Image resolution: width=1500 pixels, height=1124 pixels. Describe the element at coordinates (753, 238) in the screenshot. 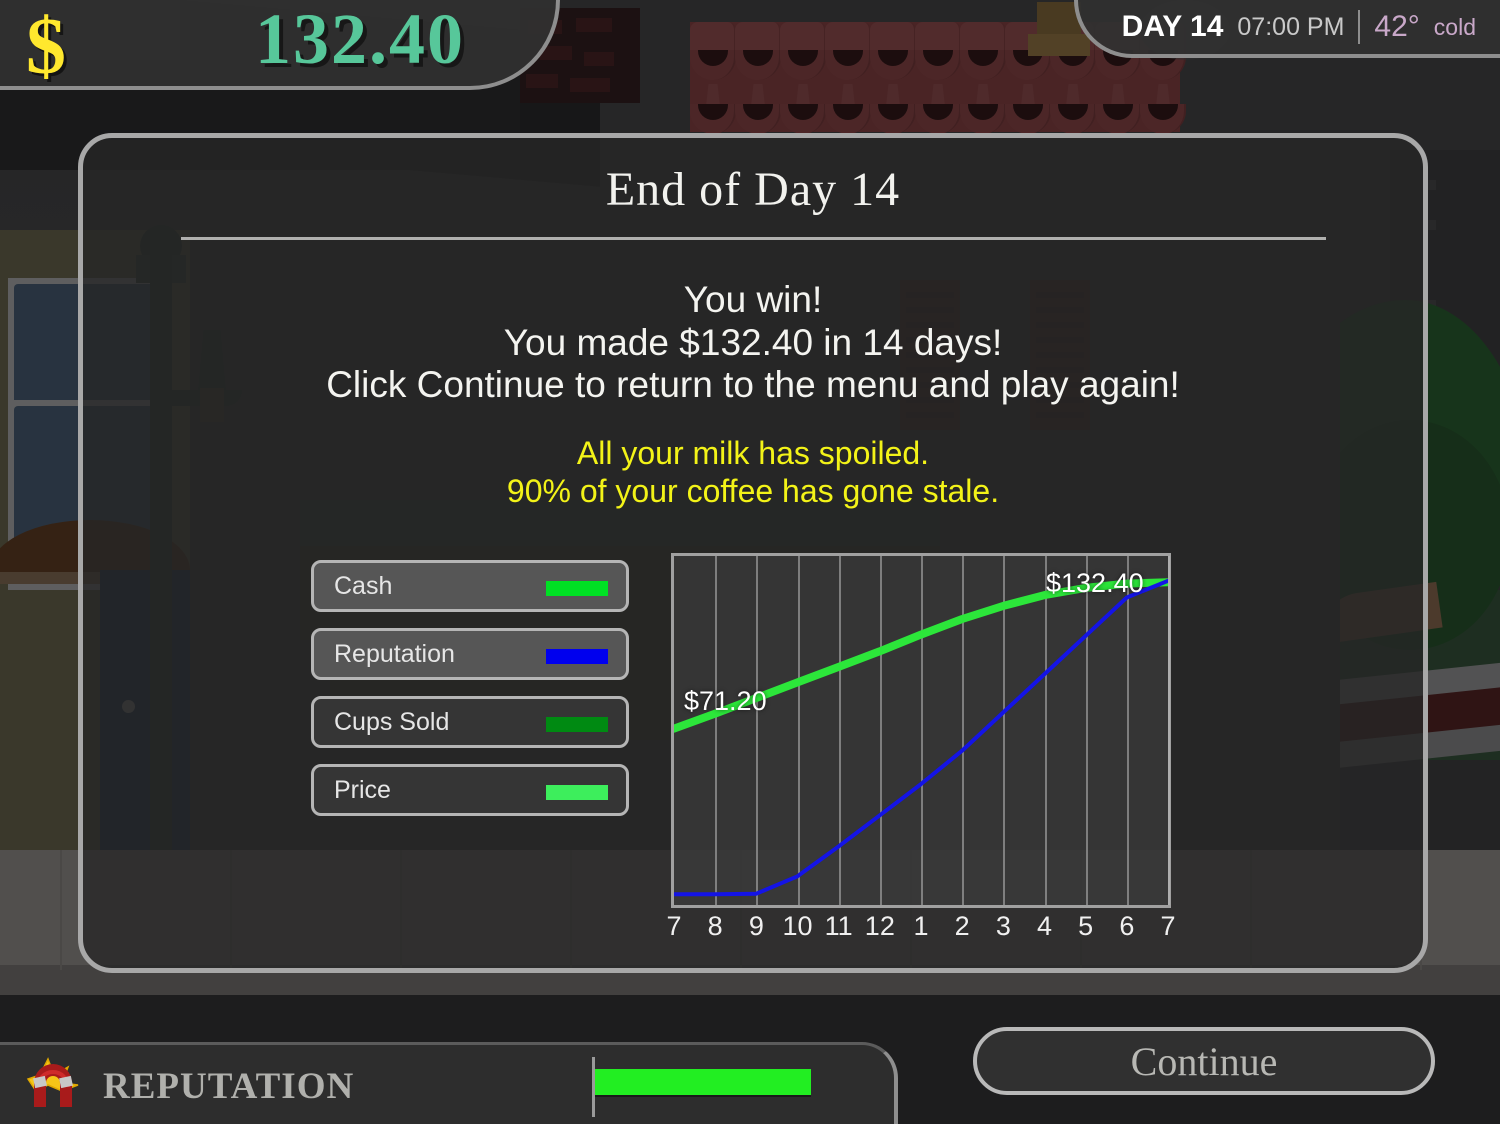

I see `dialog-divider` at that location.